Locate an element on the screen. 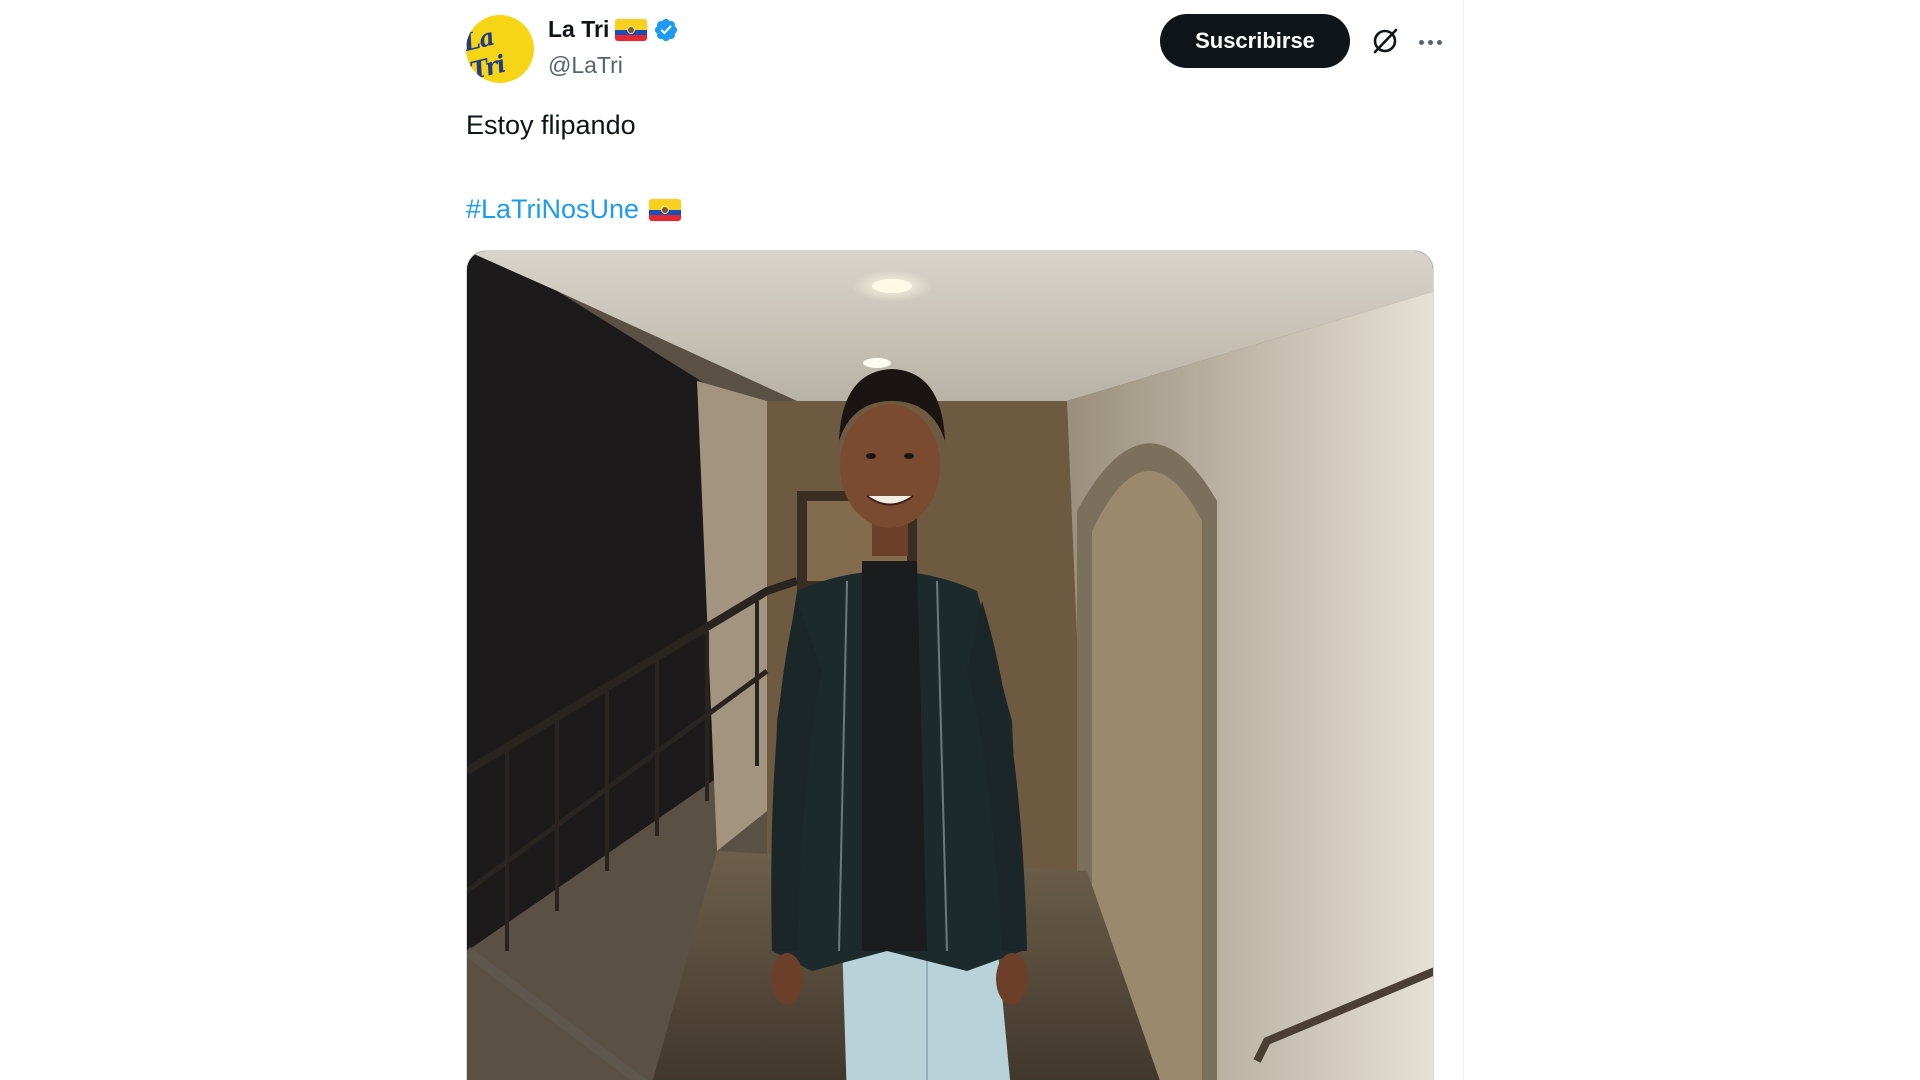 The height and width of the screenshot is (1080, 1920). hashtag-link: #LaTriNosUne is located at coordinates (552, 209).